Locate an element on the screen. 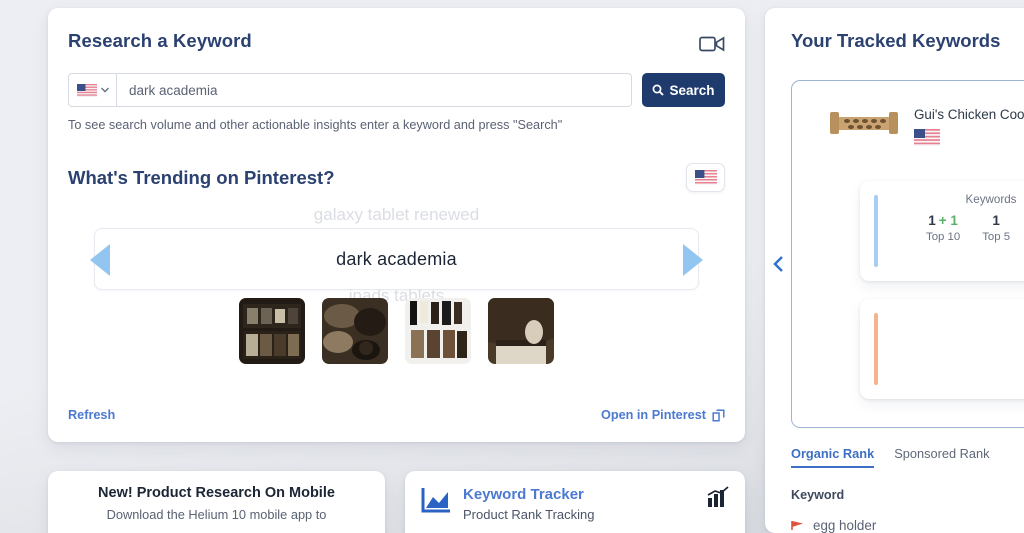 The image size is (1024, 533). search-input is located at coordinates (374, 90).